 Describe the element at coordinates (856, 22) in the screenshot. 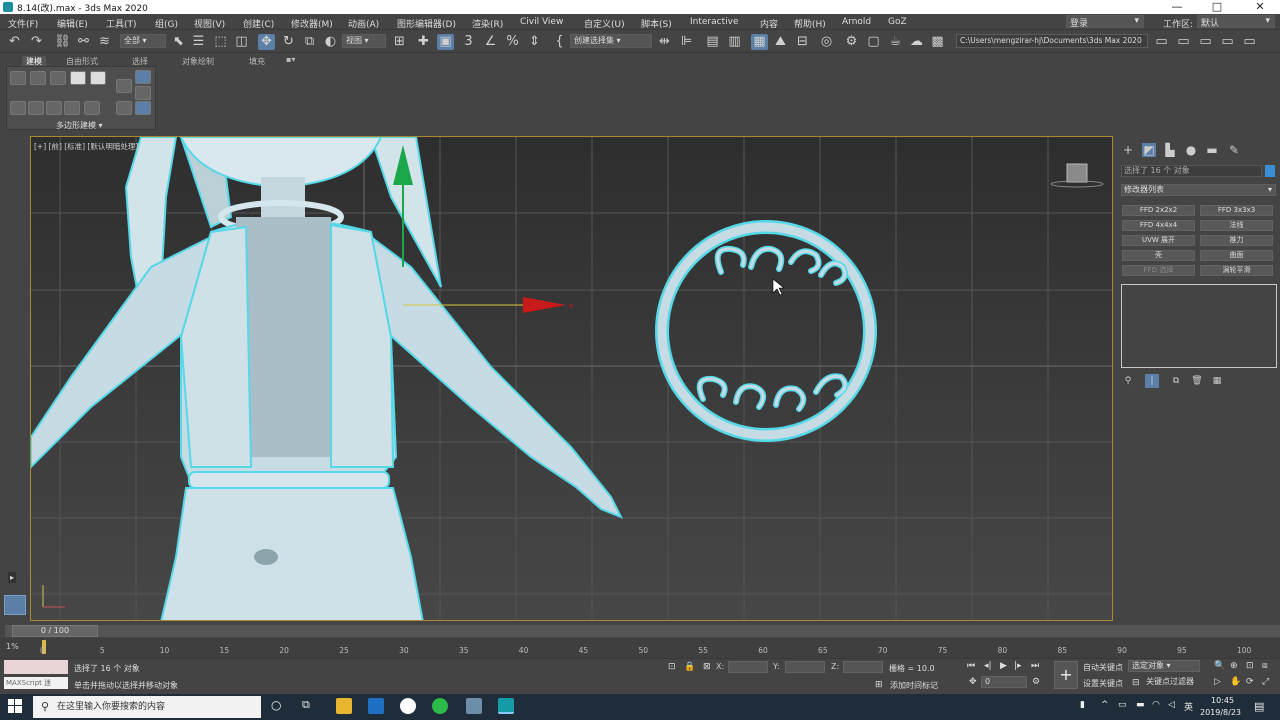

I see `menu-arnold: Arnold` at that location.